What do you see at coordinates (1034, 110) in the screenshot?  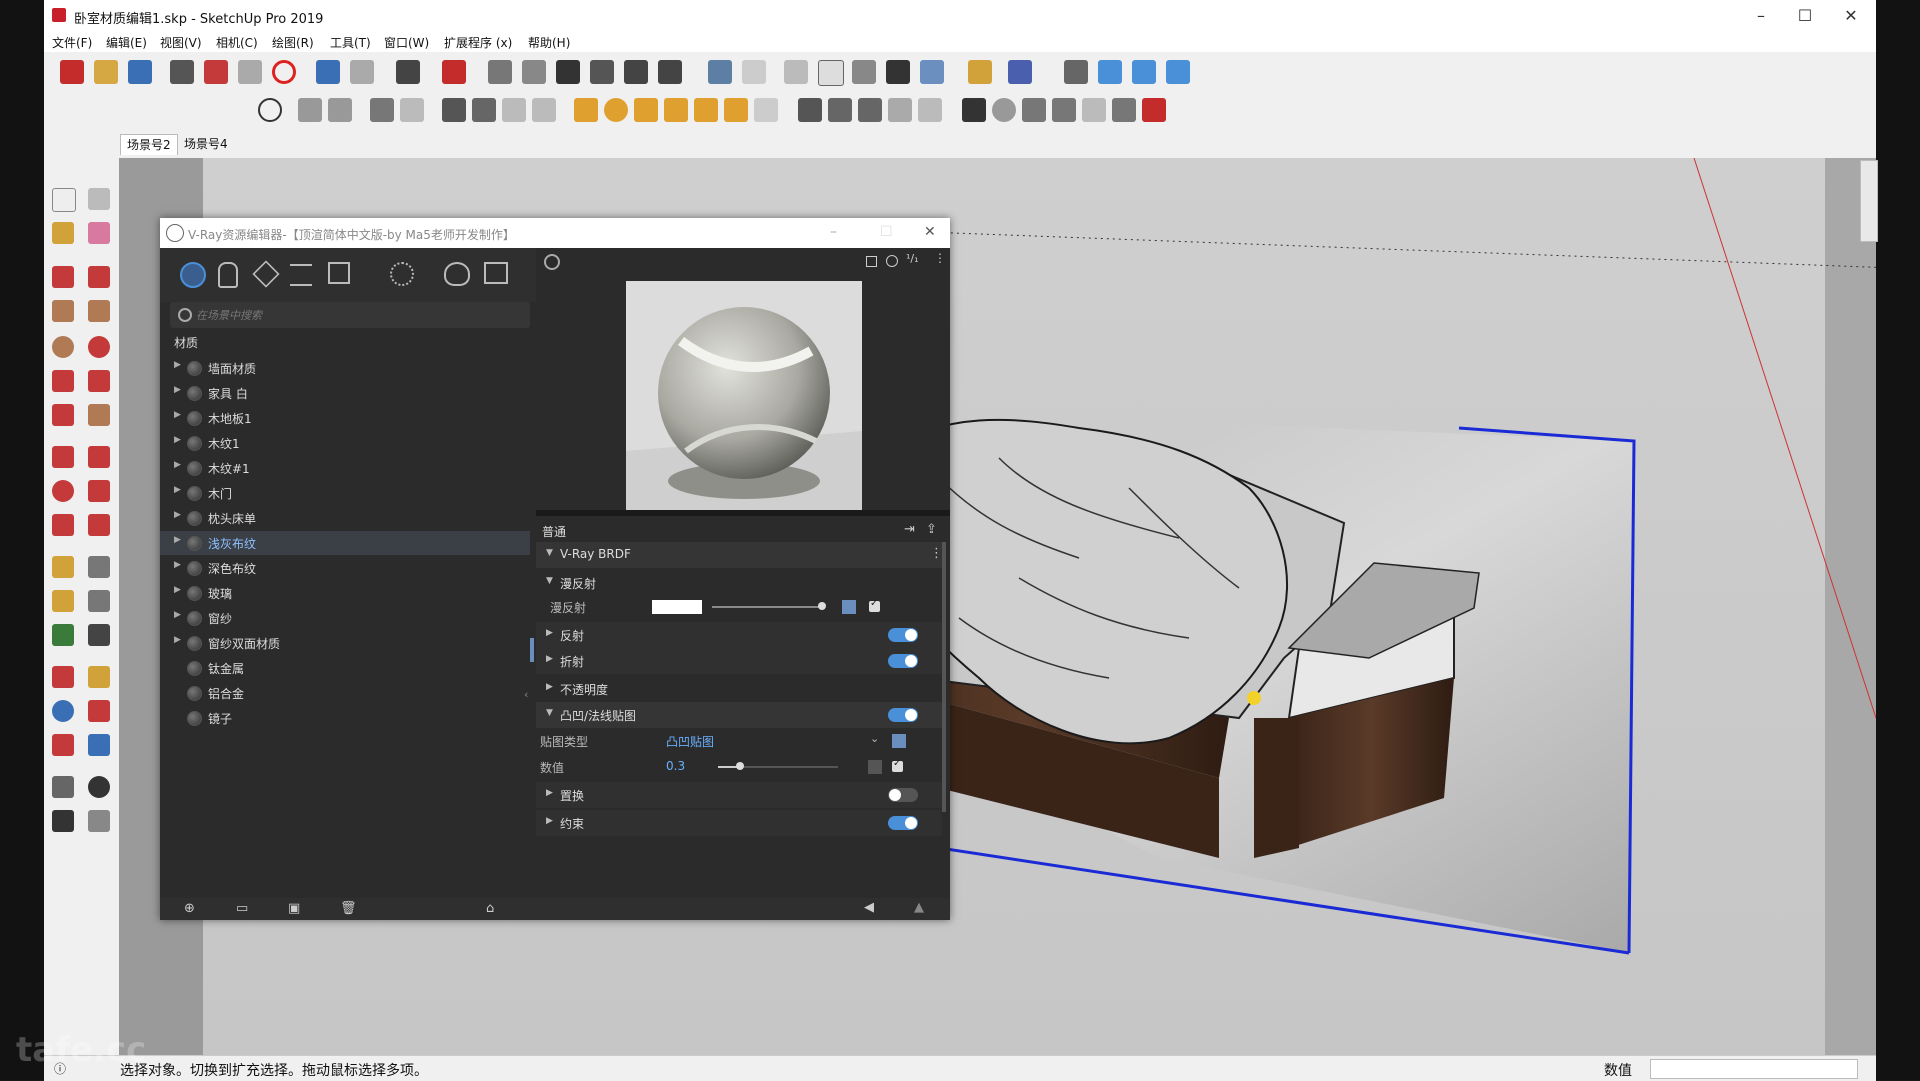 I see `tool-a-icon` at bounding box center [1034, 110].